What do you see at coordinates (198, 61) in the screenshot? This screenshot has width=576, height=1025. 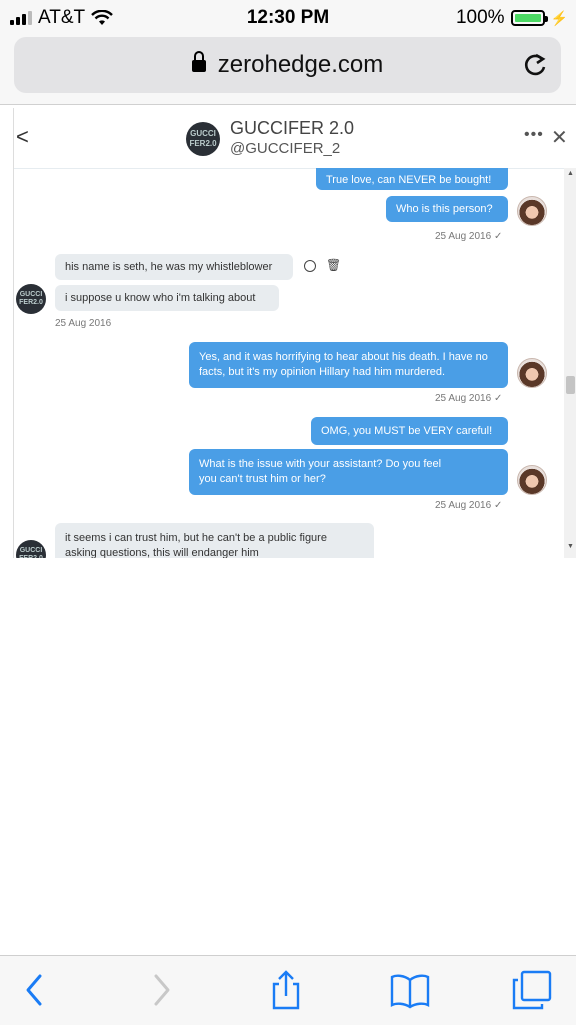 I see `lock-icon` at bounding box center [198, 61].